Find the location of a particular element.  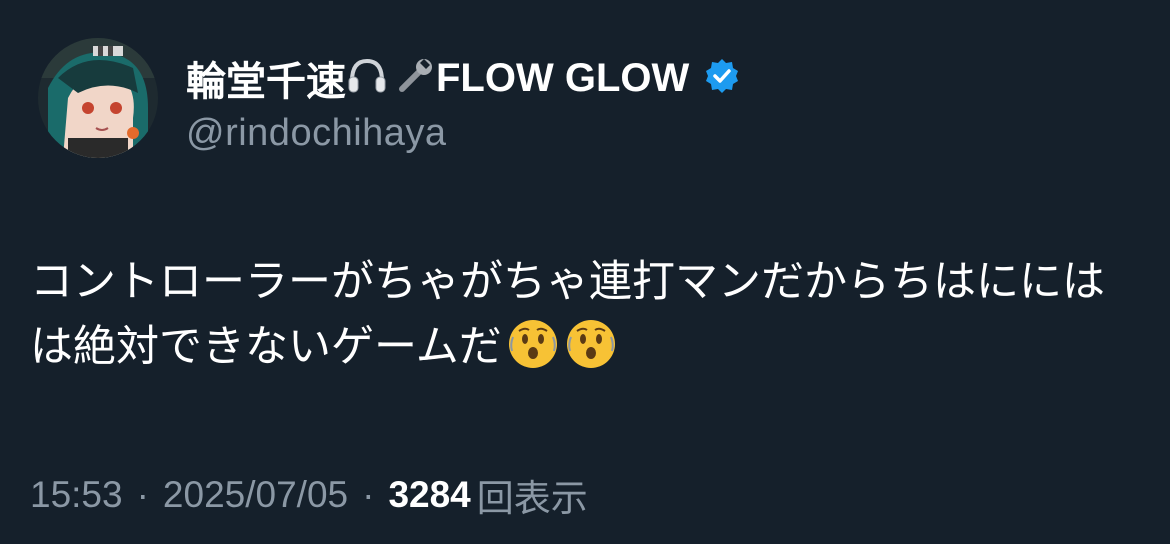

tweet-meta: 15:53 · 2025/07/05 · 3284 回表示 is located at coordinates (309, 495).